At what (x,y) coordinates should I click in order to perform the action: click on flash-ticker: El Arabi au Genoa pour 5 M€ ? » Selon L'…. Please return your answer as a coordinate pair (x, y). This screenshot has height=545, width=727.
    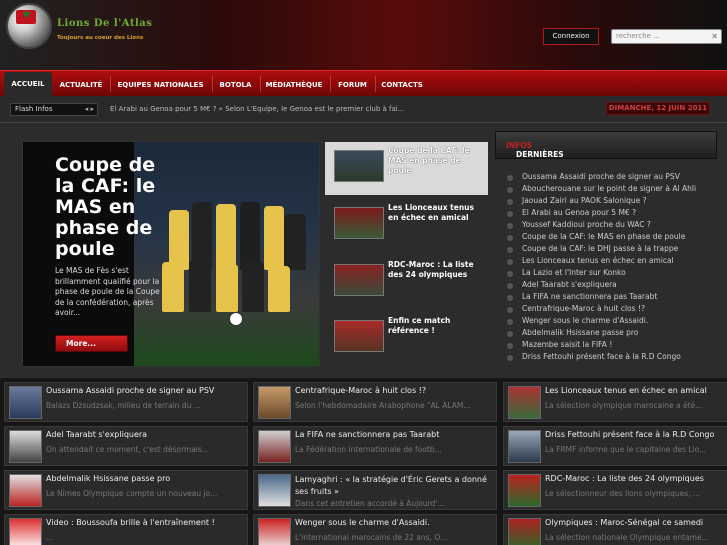
    Looking at the image, I should click on (260, 109).